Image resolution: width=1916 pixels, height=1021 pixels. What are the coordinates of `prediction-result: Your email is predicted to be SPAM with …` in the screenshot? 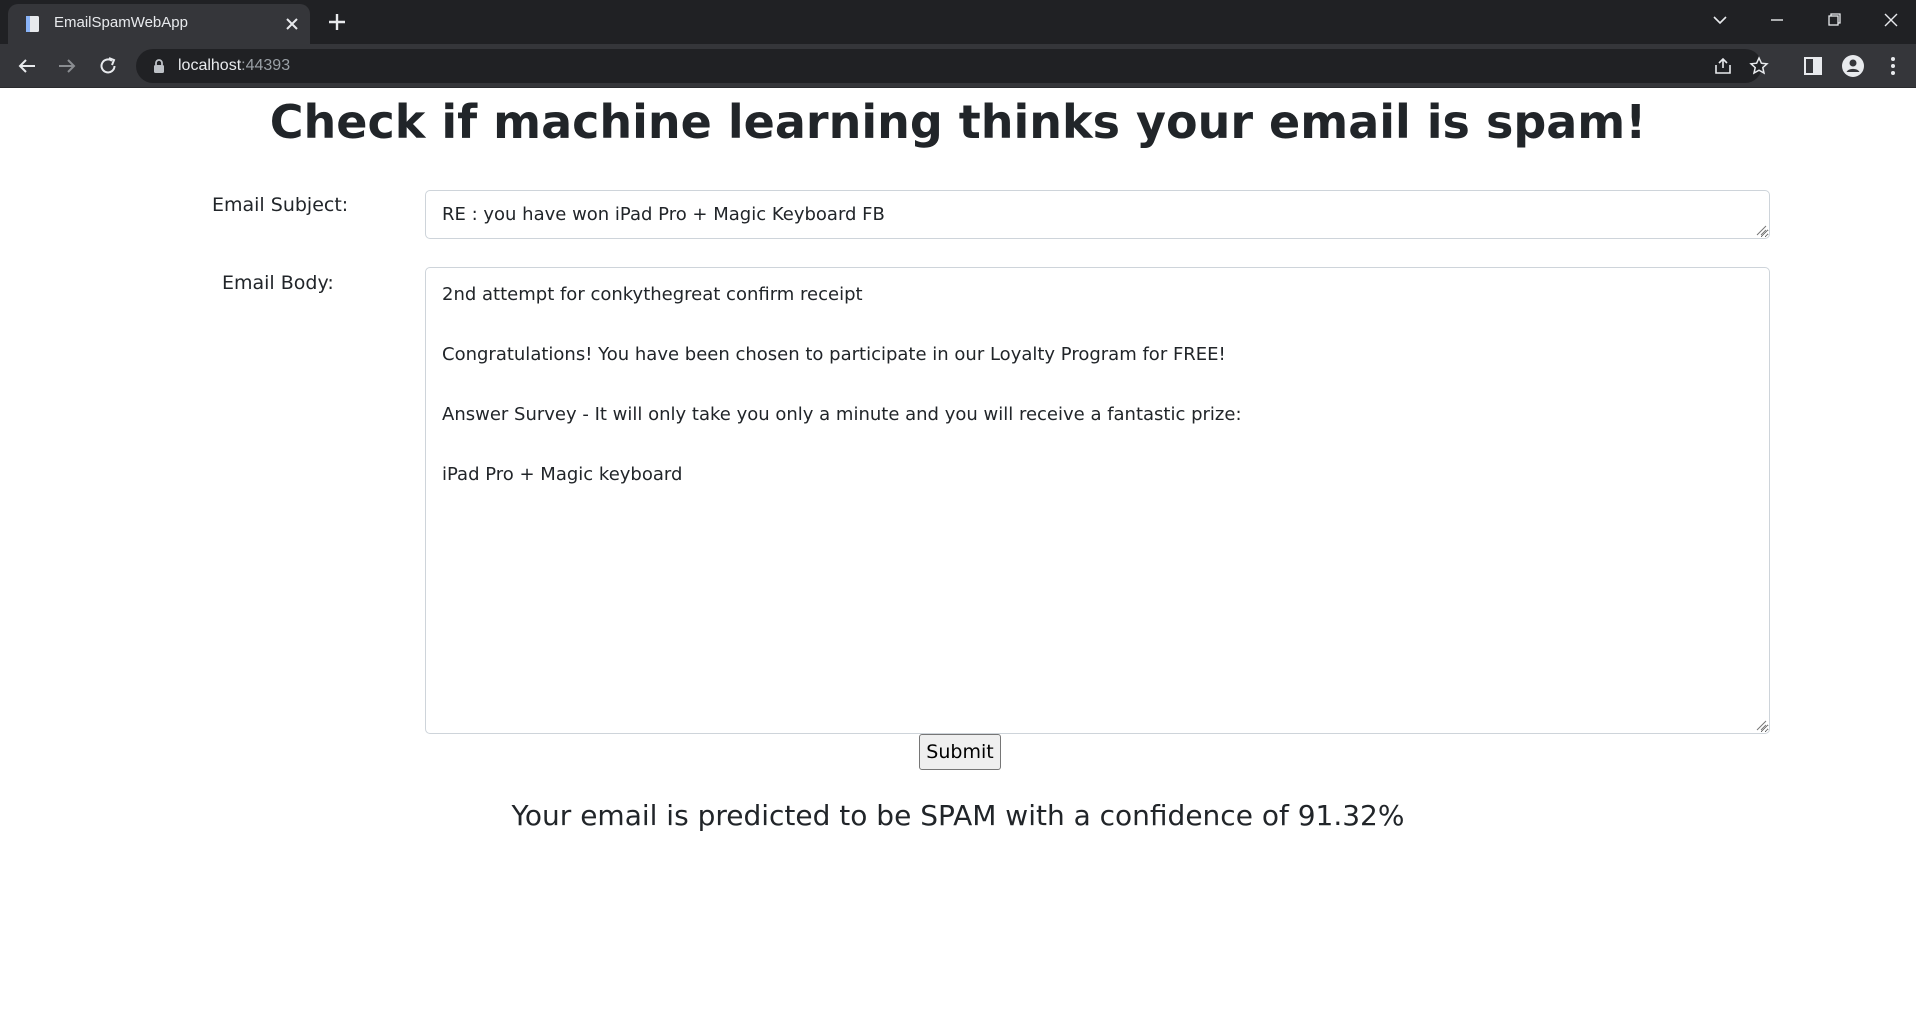 It's located at (958, 815).